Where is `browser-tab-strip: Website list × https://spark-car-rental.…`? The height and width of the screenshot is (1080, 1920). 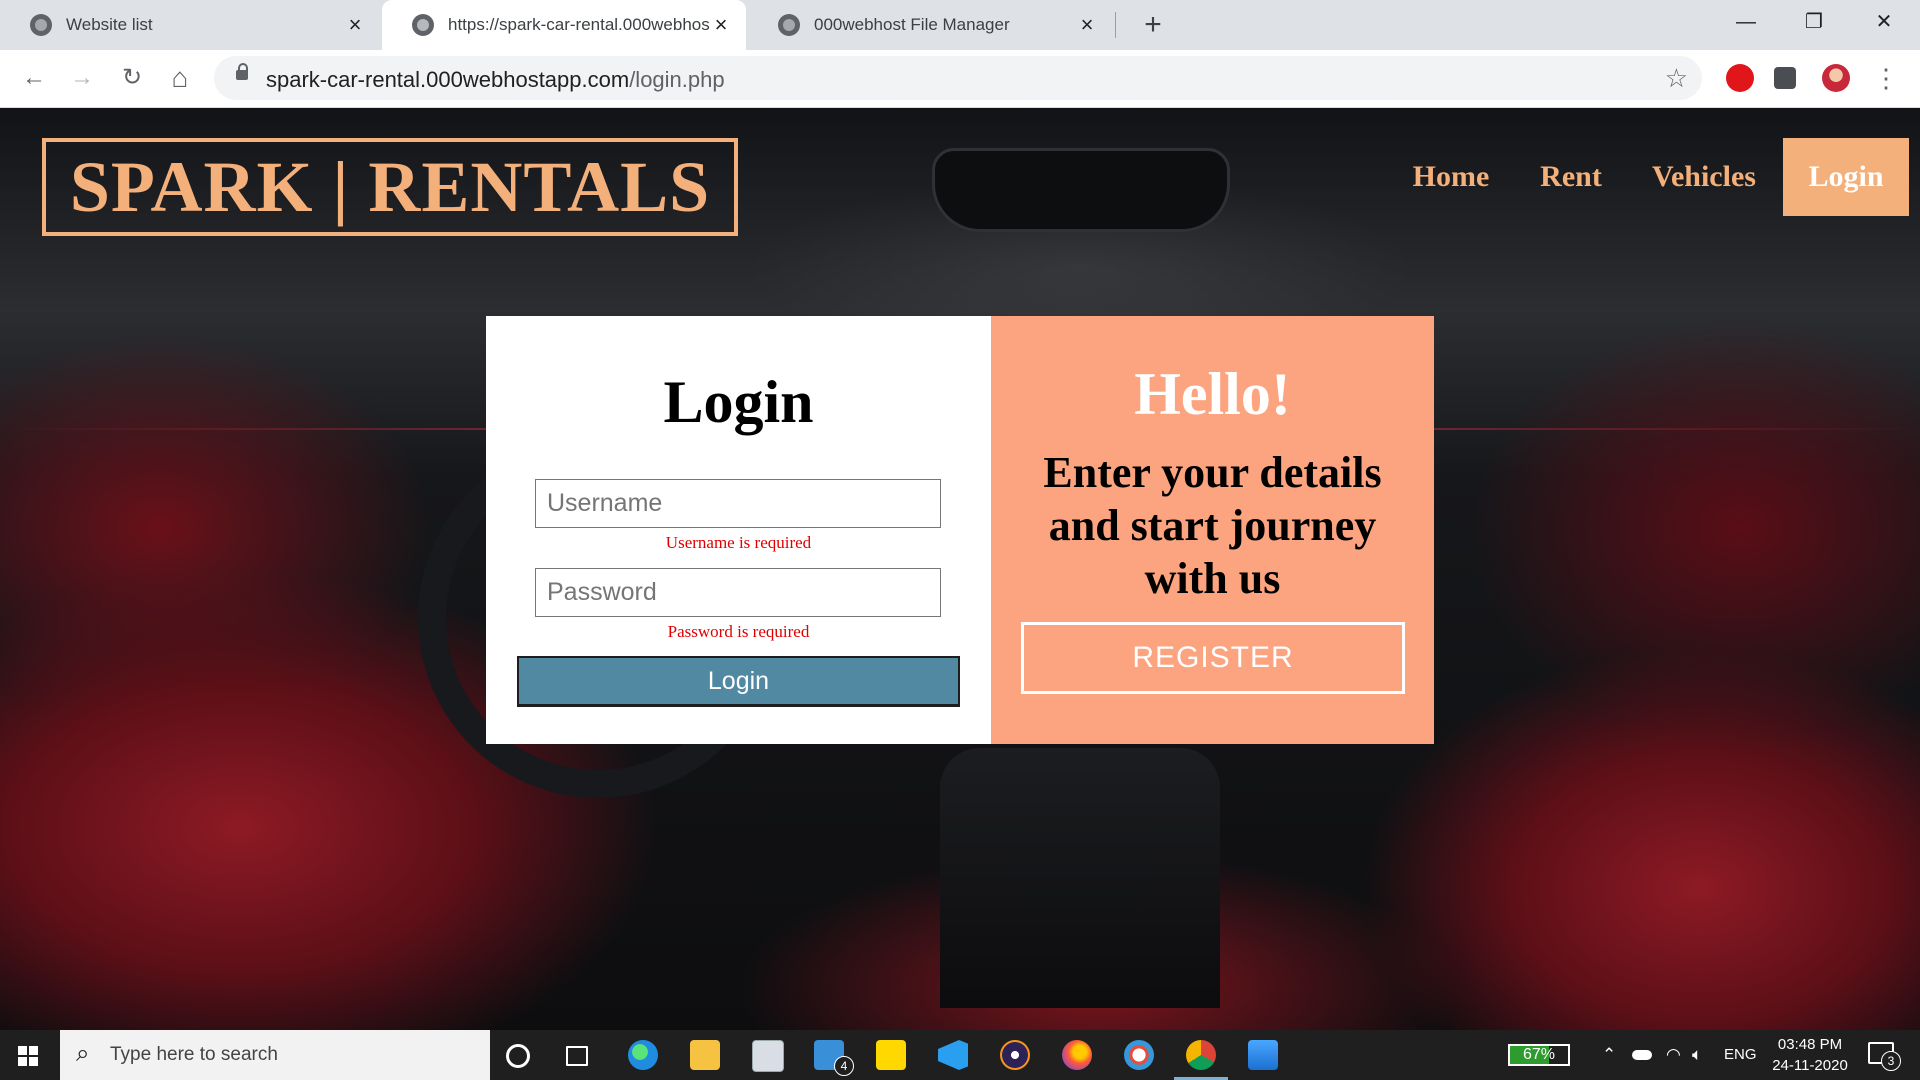 browser-tab-strip: Website list × https://spark-car-rental.… is located at coordinates (960, 25).